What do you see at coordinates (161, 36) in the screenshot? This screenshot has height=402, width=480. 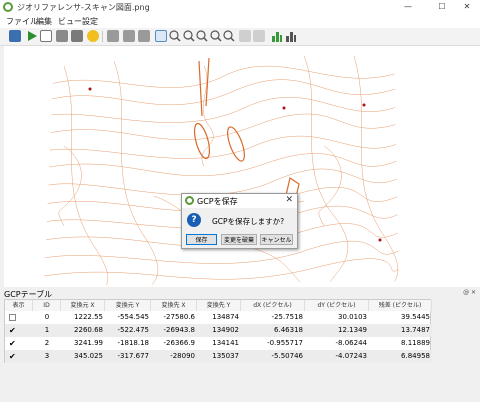 I see `pan-icon` at bounding box center [161, 36].